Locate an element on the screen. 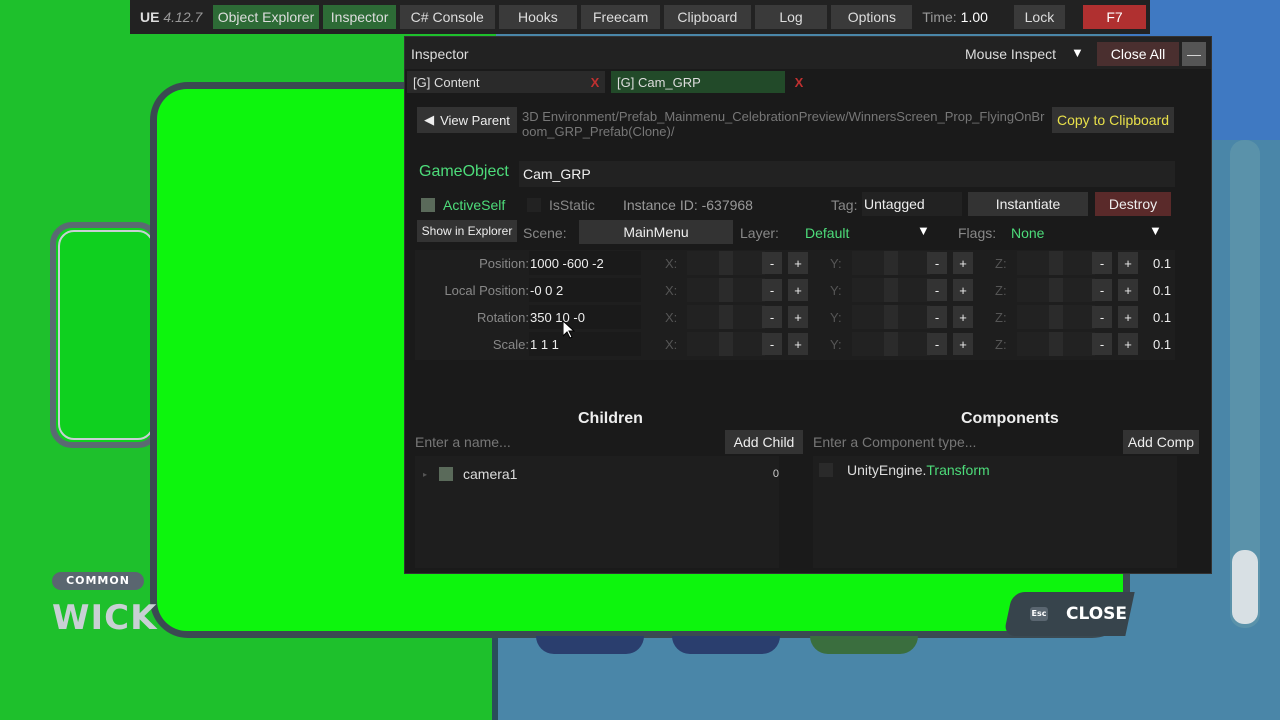  tab-hooks: Hooks is located at coordinates (538, 17).